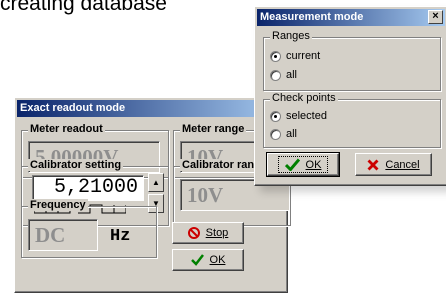  What do you see at coordinates (283, 75) in the screenshot?
I see `ranges-all-radio: all` at bounding box center [283, 75].